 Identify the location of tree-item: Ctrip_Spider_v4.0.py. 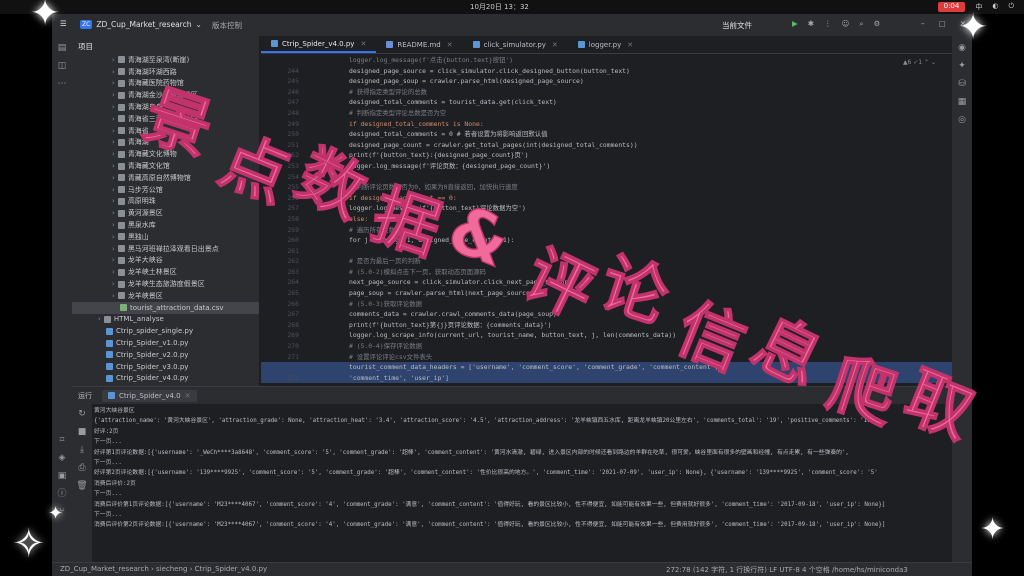
(165, 379).